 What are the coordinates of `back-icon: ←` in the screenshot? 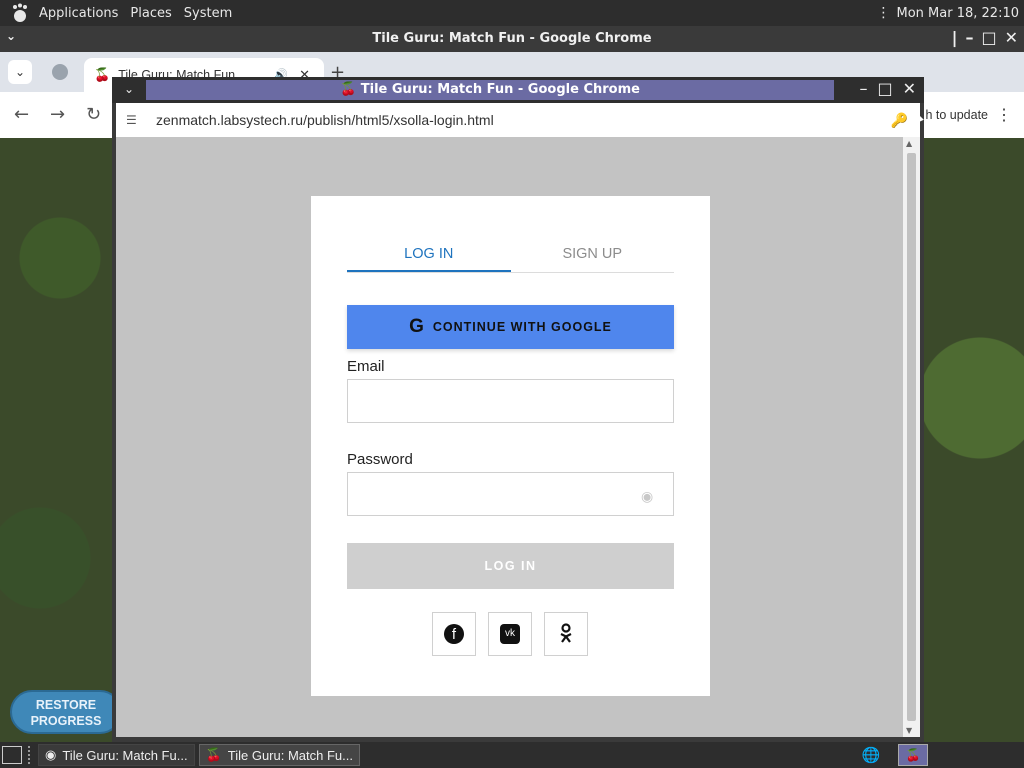 It's located at (21, 114).